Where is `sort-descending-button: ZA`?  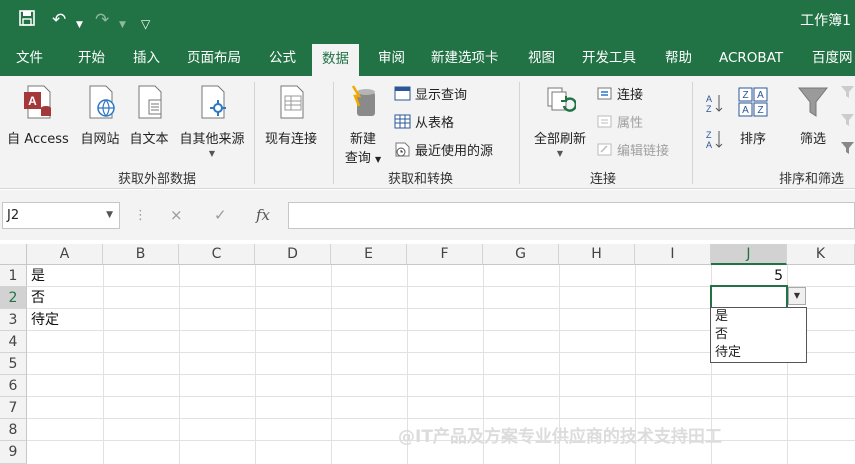
sort-descending-button: ZA is located at coordinates (715, 141).